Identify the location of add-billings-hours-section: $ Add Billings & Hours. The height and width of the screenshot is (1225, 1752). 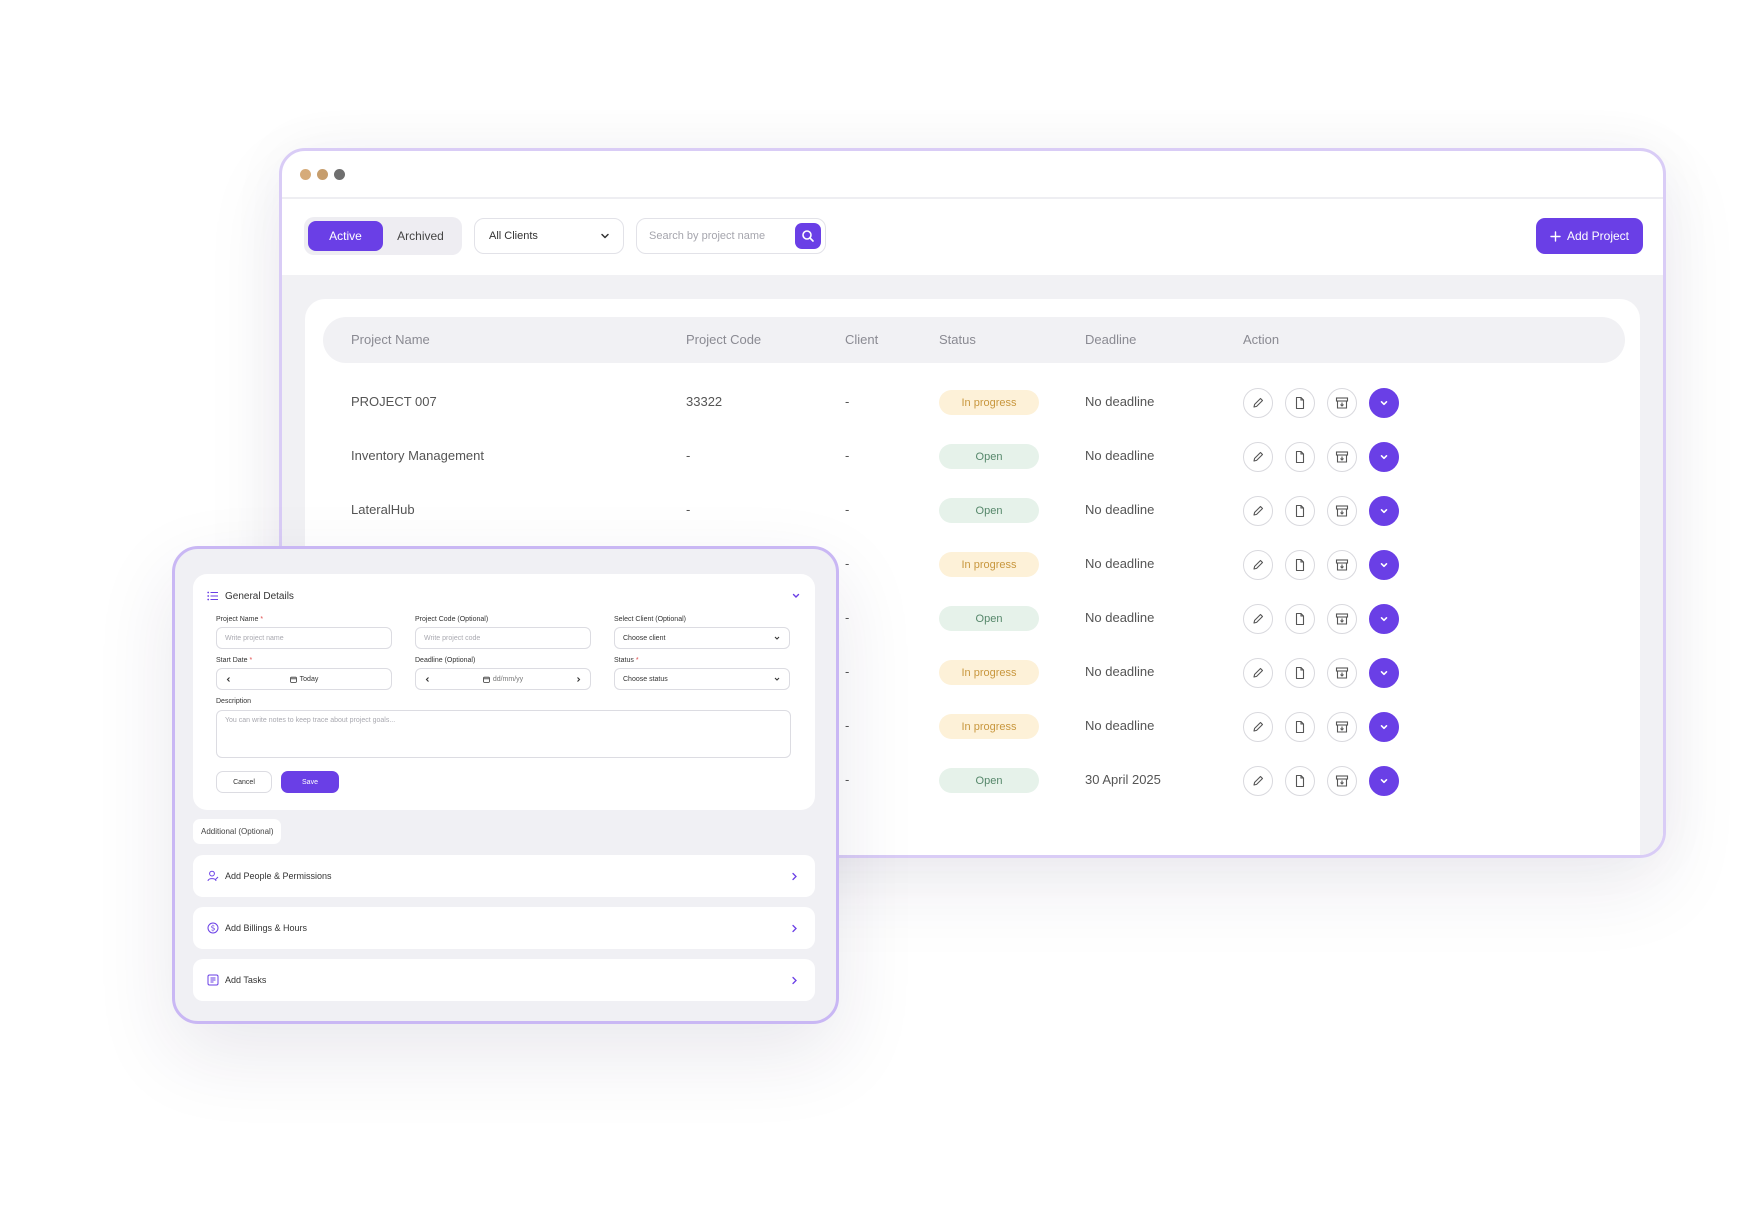
(504, 928).